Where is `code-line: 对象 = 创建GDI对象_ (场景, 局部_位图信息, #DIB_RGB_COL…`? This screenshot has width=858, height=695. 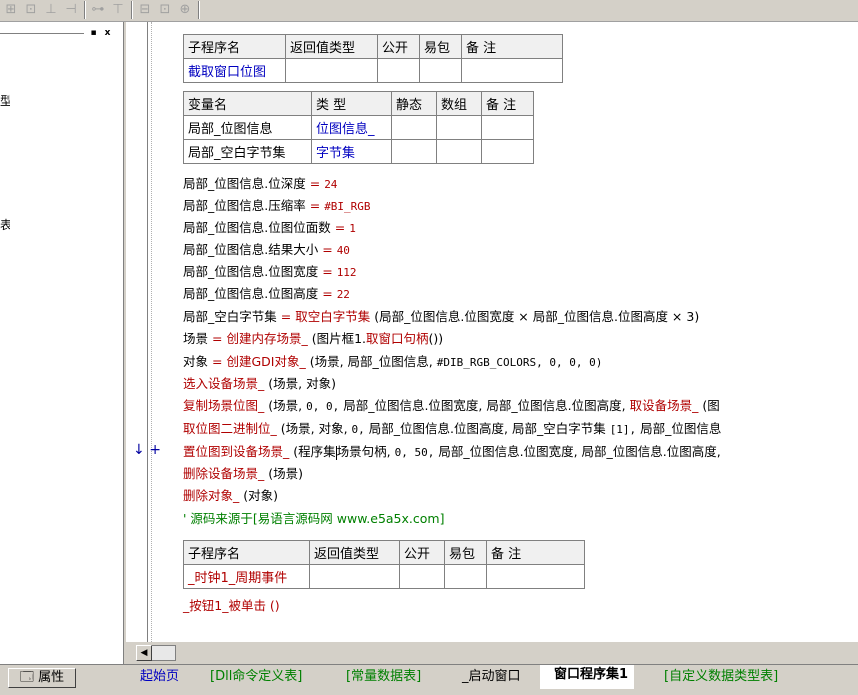
code-line: 对象 = 创建GDI对象_ (场景, 局部_位图信息, #DIB_RGB_COL… is located at coordinates (392, 362).